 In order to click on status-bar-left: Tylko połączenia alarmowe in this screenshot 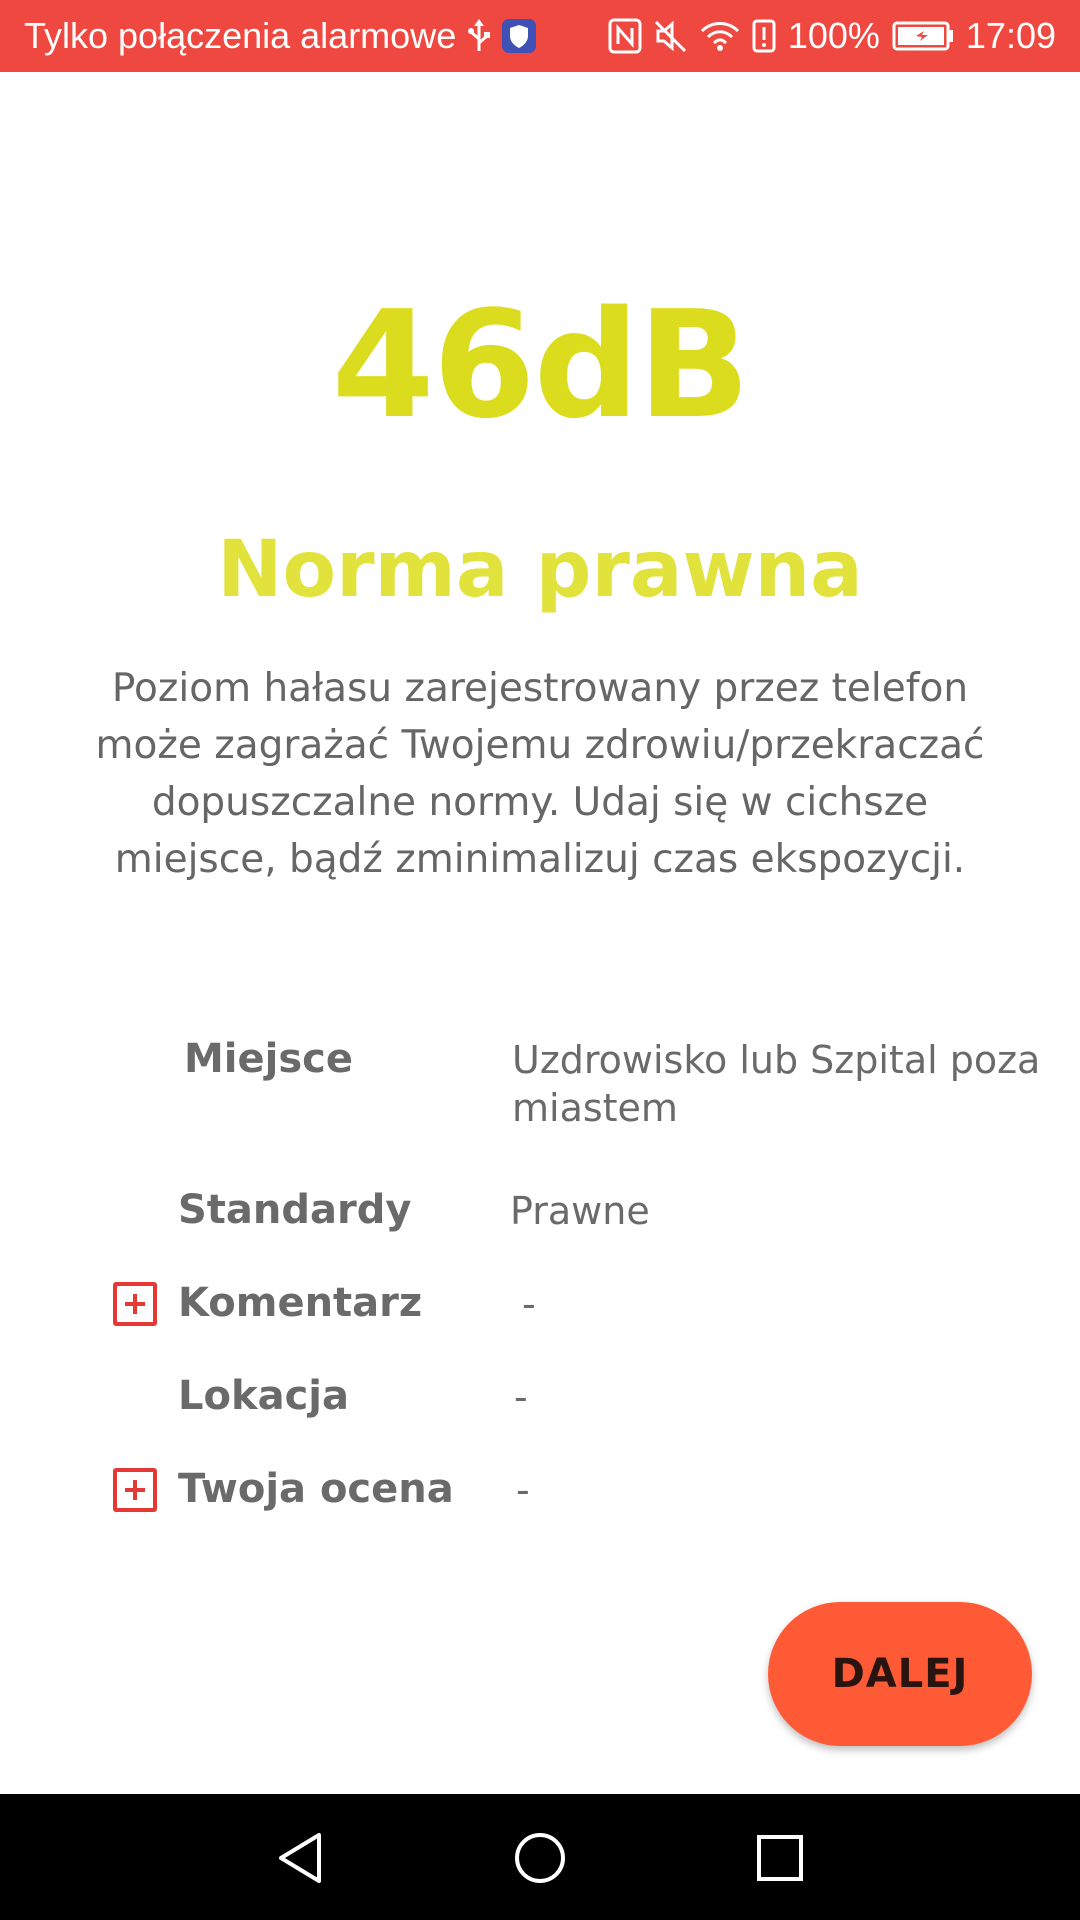, I will do `click(280, 36)`.